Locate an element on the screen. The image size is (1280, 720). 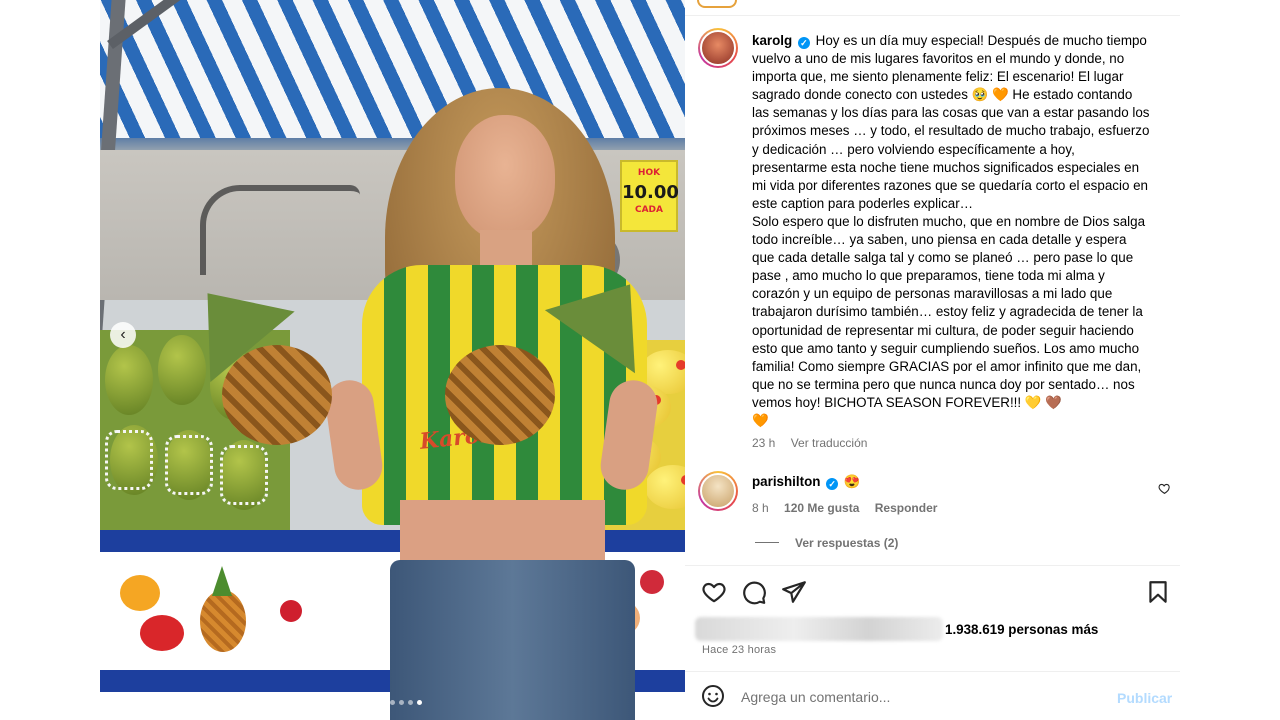
liked-by-blurred is located at coordinates (819, 629).